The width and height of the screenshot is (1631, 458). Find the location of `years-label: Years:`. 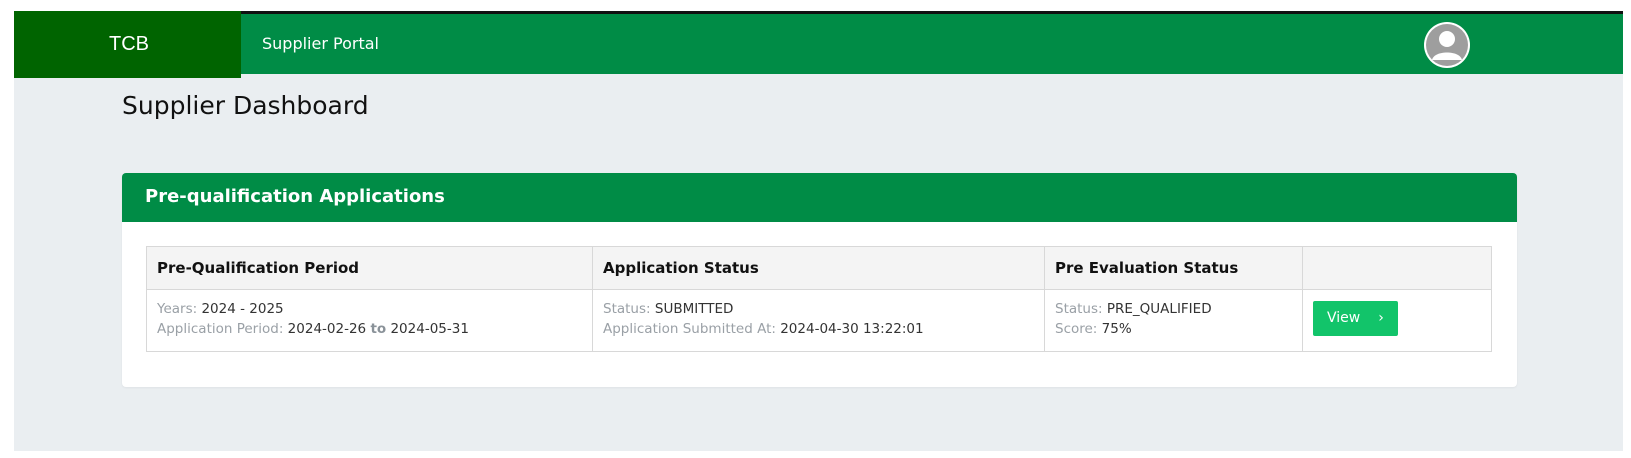

years-label: Years: is located at coordinates (177, 309).